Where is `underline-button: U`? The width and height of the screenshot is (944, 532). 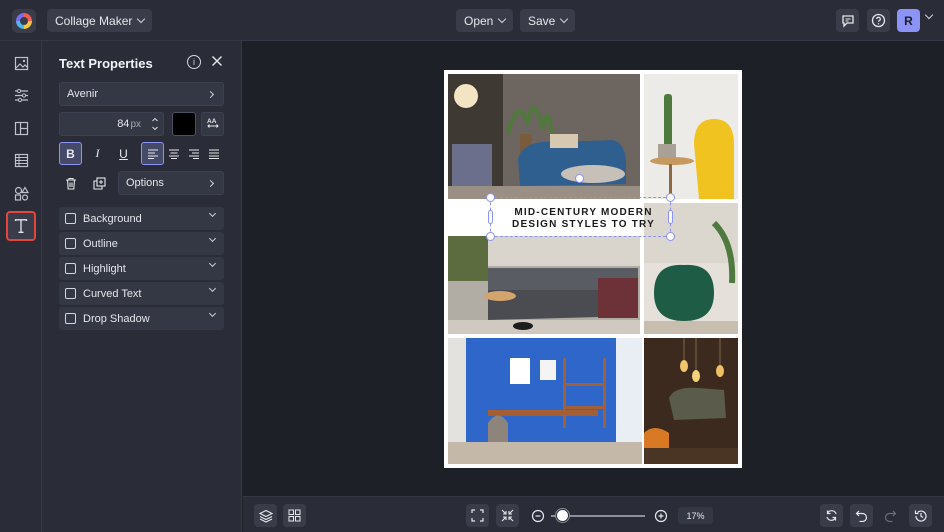
underline-button: U is located at coordinates (123, 153).